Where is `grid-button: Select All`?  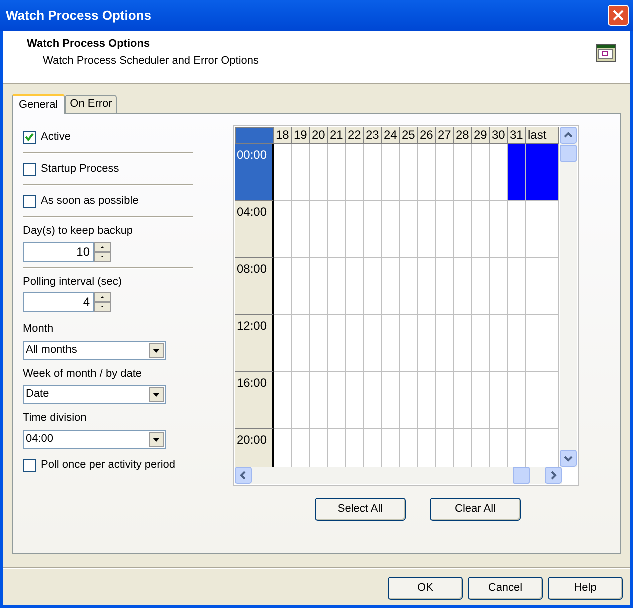 grid-button: Select All is located at coordinates (360, 509).